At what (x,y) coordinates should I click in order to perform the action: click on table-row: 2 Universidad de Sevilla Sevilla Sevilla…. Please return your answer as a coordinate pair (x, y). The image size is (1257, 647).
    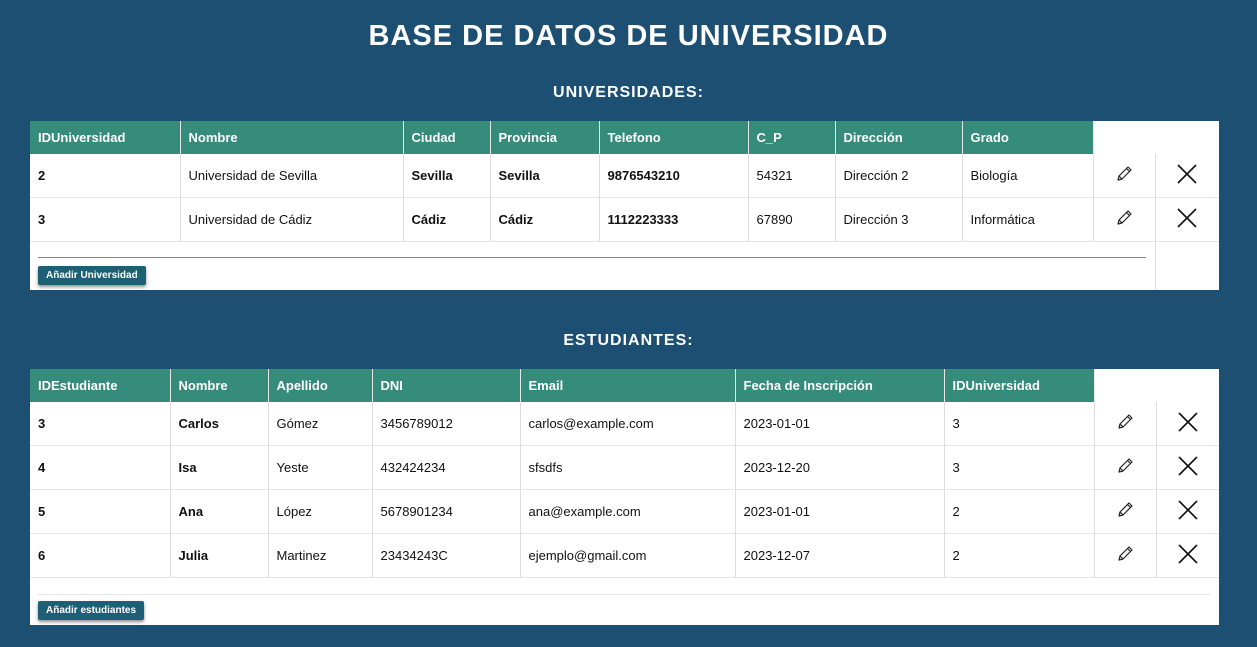
    Looking at the image, I should click on (624, 176).